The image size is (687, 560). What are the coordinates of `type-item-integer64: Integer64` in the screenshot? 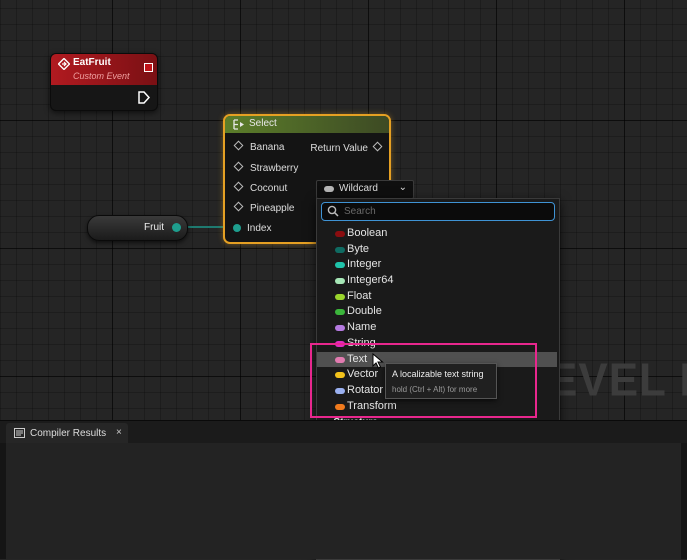 It's located at (437, 281).